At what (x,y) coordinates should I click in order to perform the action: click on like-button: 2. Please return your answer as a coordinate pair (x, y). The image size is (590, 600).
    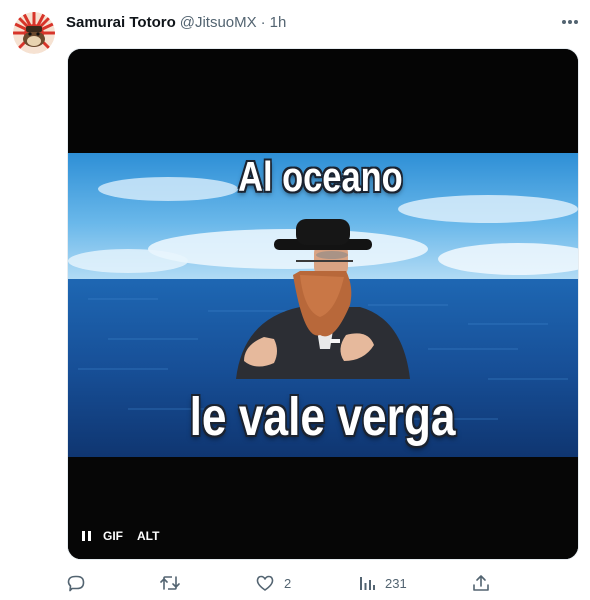
    Looking at the image, I should click on (273, 583).